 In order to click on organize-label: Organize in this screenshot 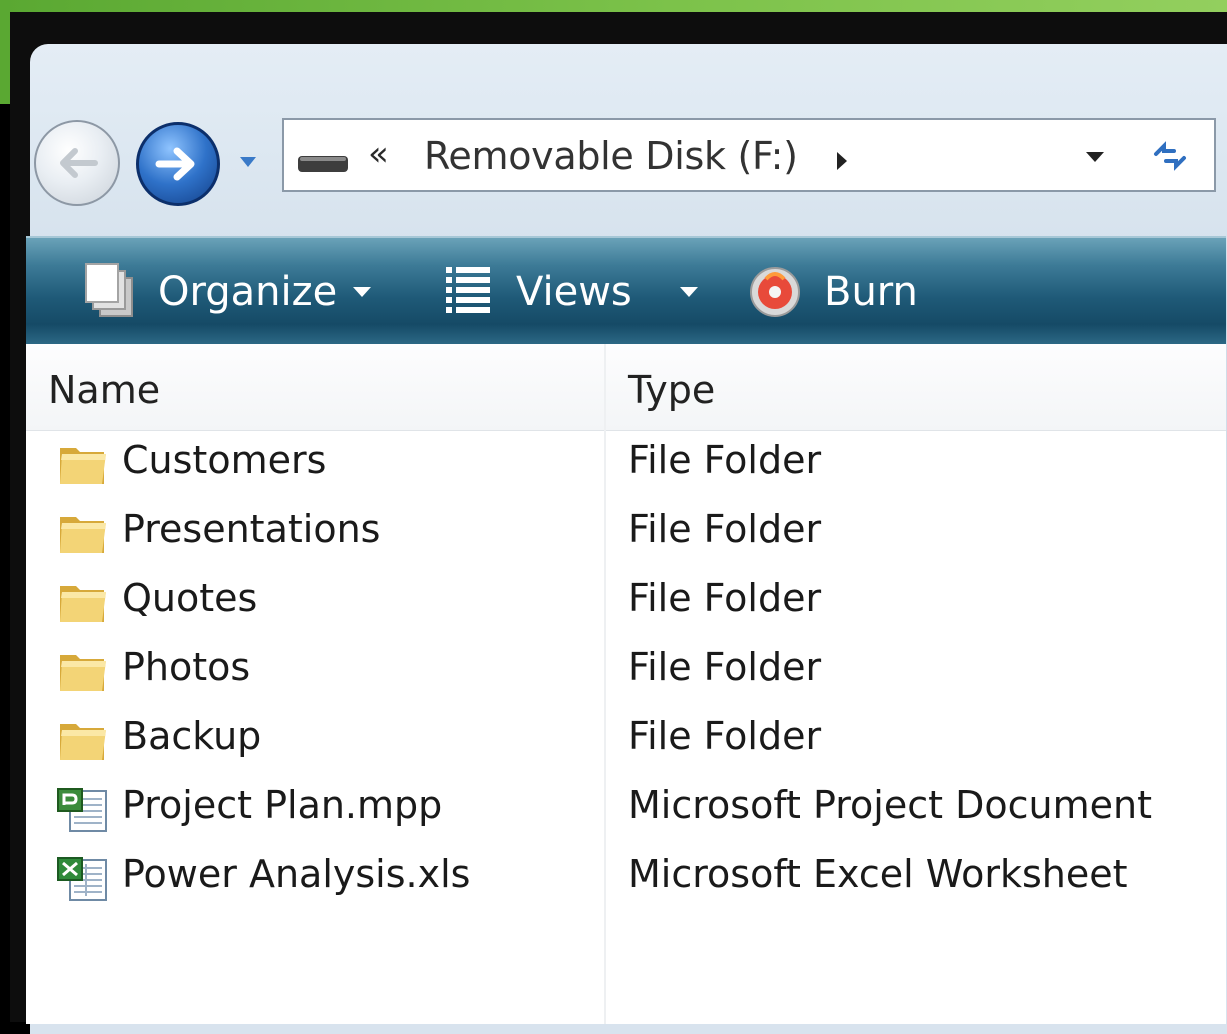, I will do `click(248, 292)`.